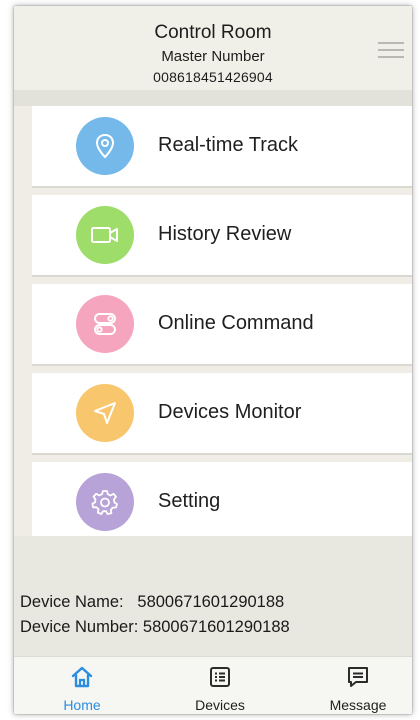 The width and height of the screenshot is (420, 720). What do you see at coordinates (222, 503) in the screenshot?
I see `menu-item-setting: Setting` at bounding box center [222, 503].